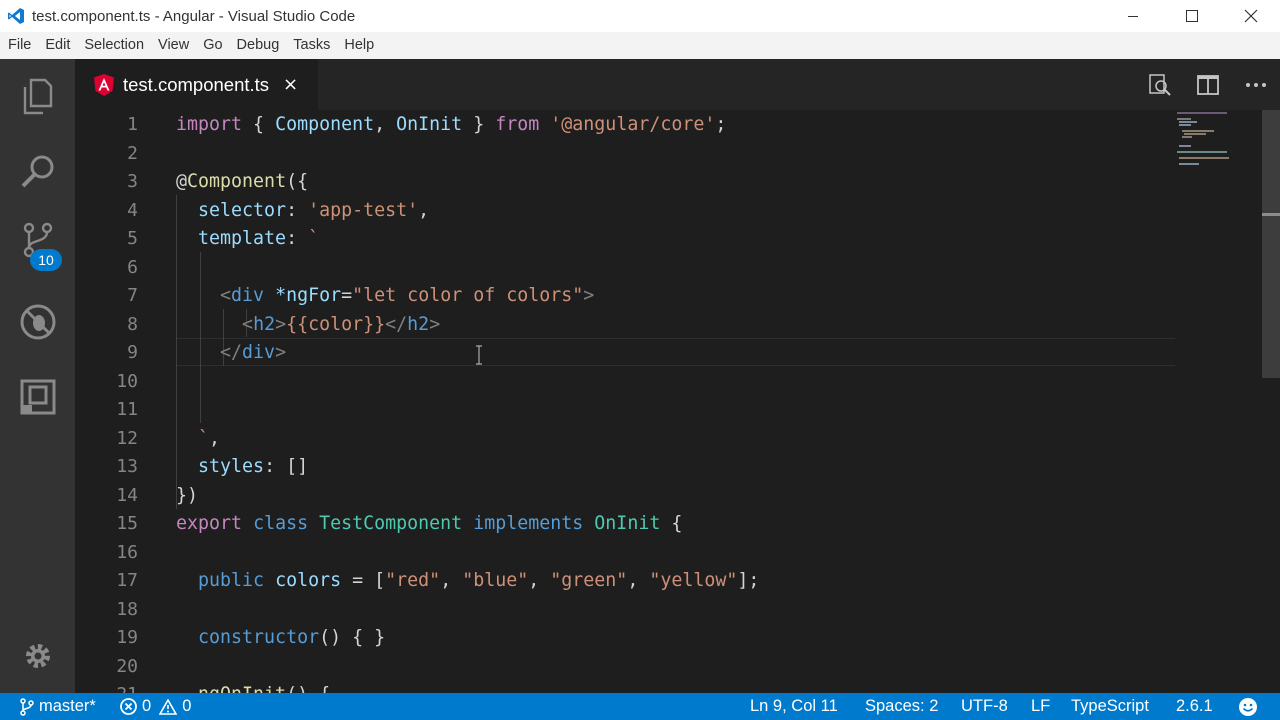  I want to click on code-token: "yellow", so click(693, 580).